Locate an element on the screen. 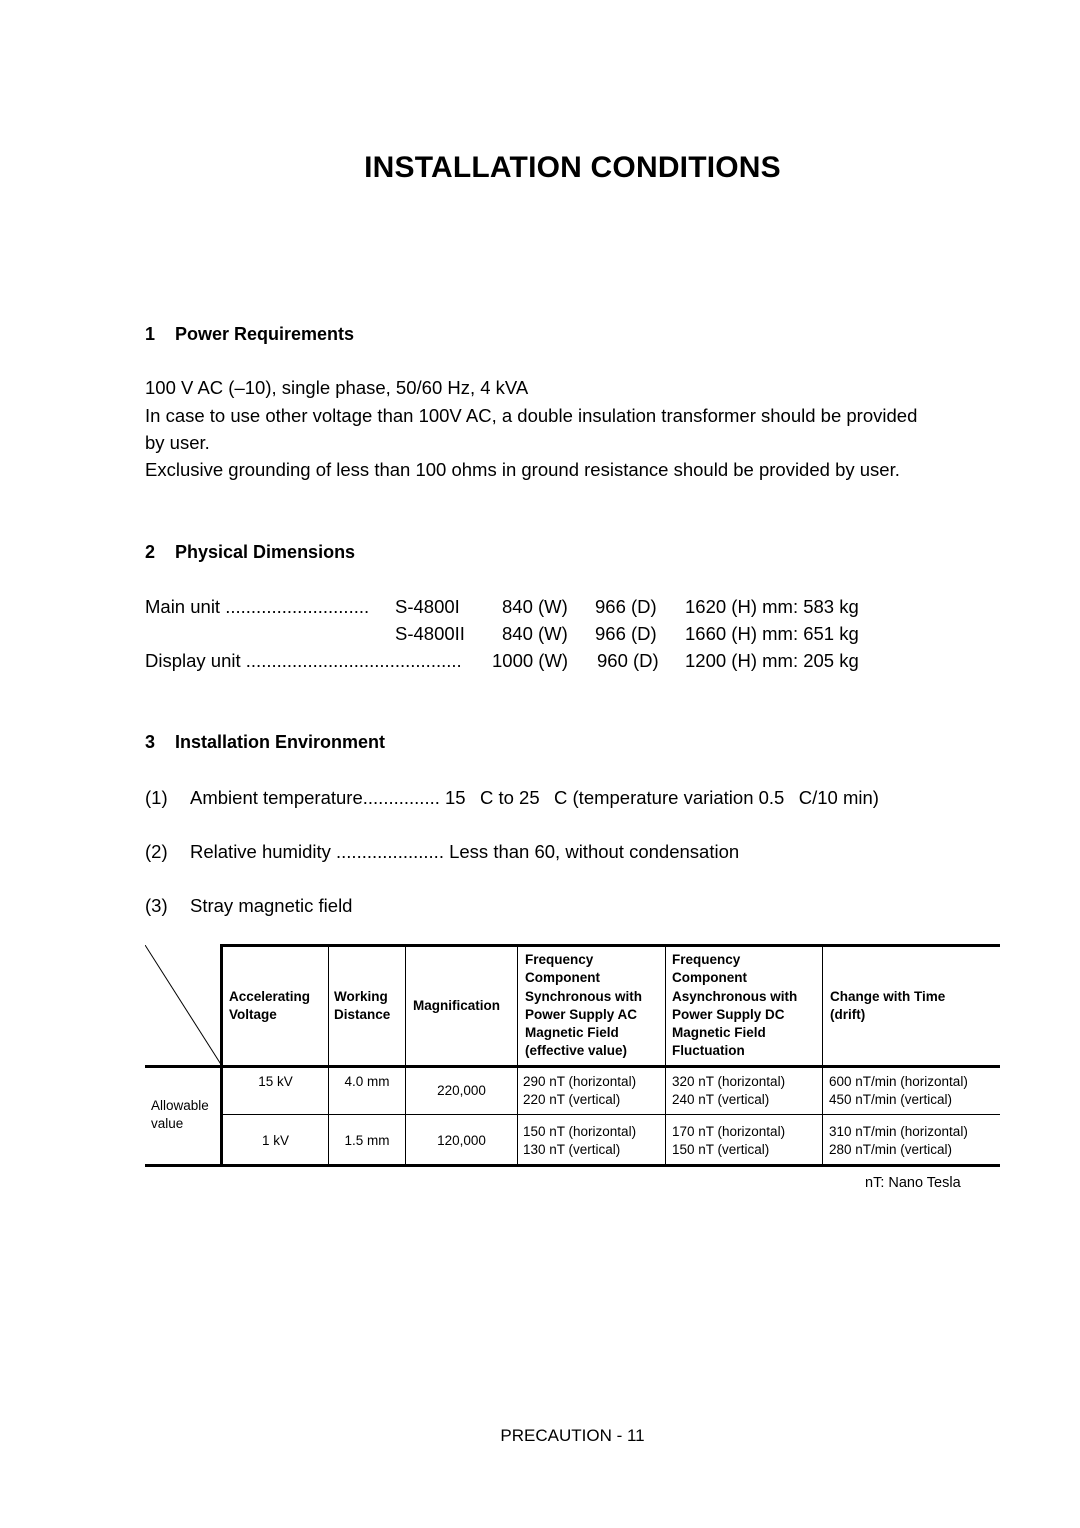  cell-magnification: 220,000 is located at coordinates (461, 1090).